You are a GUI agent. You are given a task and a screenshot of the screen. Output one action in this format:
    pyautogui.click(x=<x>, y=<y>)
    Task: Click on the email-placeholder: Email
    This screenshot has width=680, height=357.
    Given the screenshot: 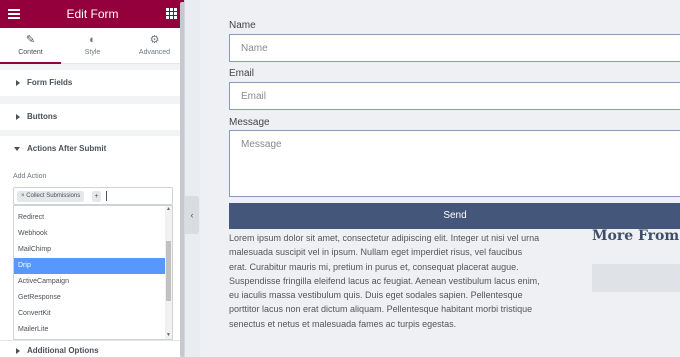 What is the action you would take?
    pyautogui.click(x=254, y=96)
    